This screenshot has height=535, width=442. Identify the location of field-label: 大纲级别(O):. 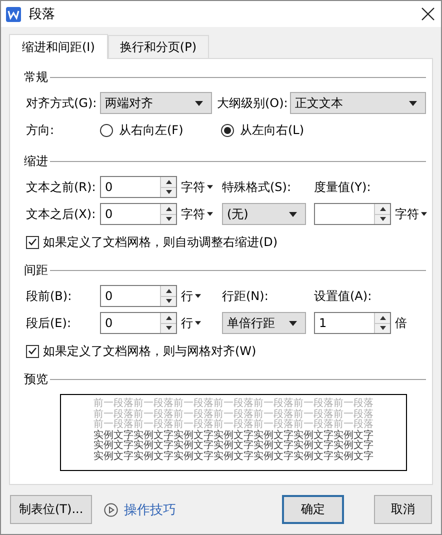
(252, 103).